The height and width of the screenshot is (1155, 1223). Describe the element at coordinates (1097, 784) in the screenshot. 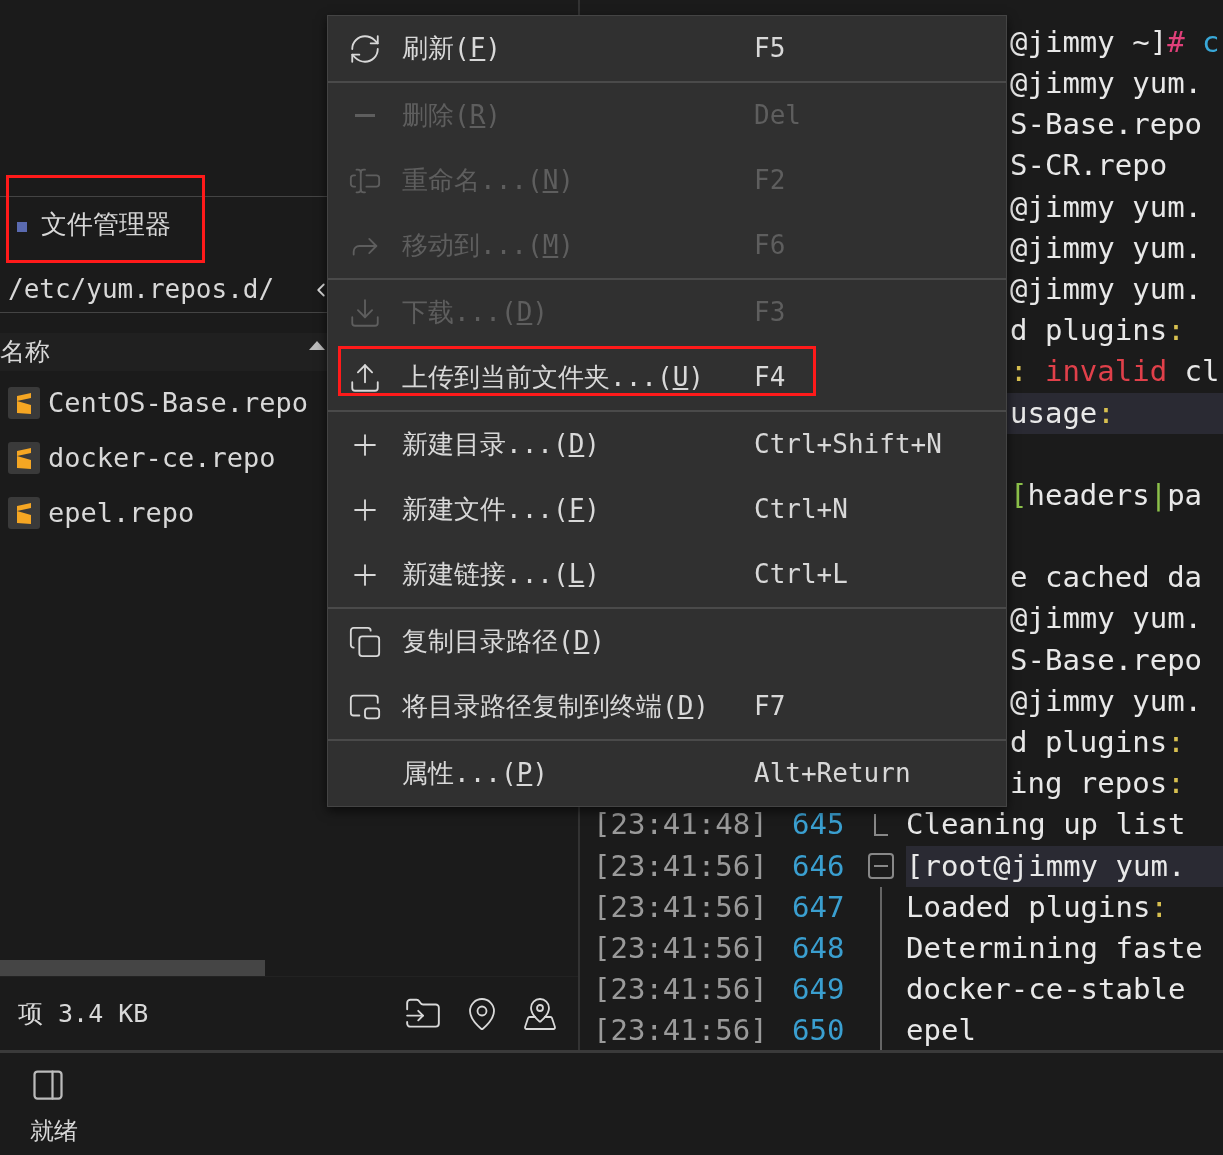

I see `terminal-line-text: ing repos:` at that location.